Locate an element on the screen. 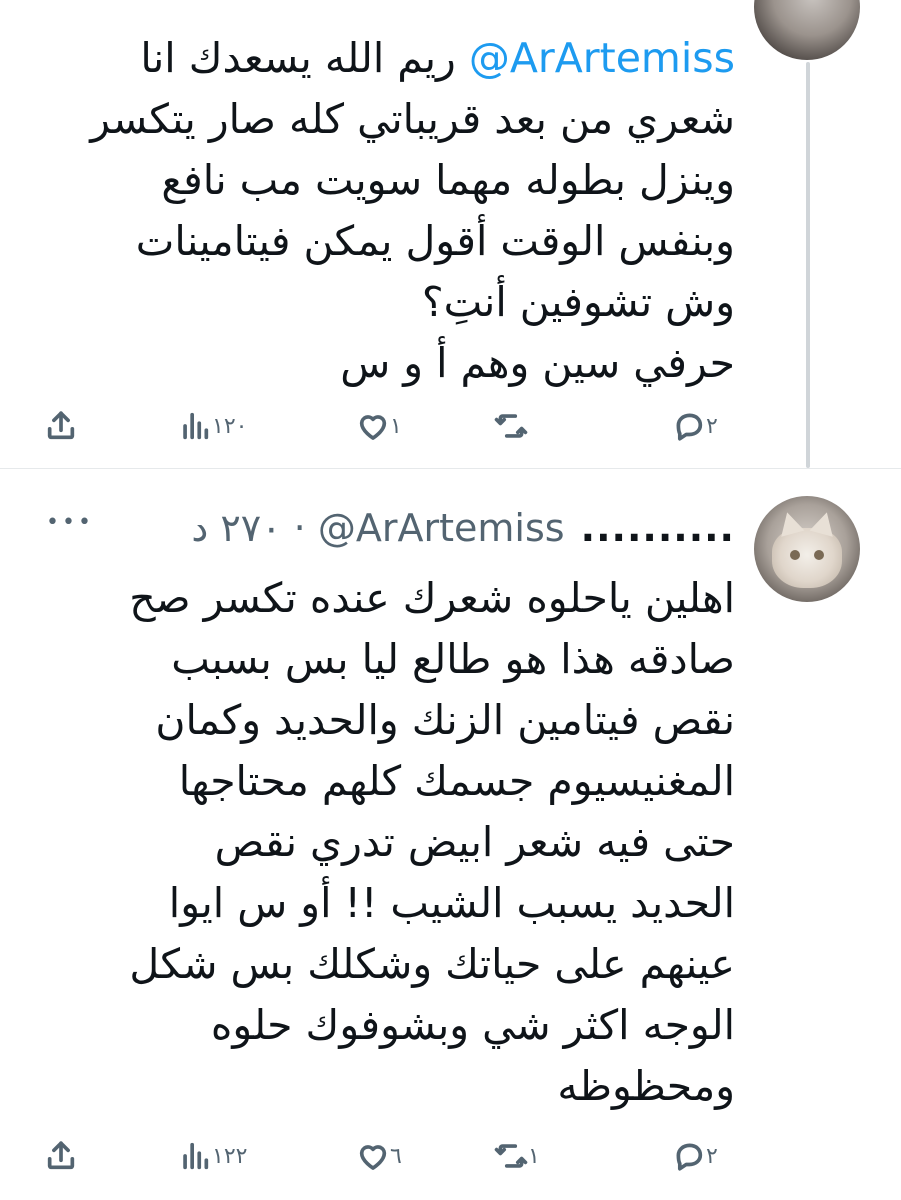 Image resolution: width=901 pixels, height=1200 pixels. like-button: ٦ is located at coordinates (383, 1156).